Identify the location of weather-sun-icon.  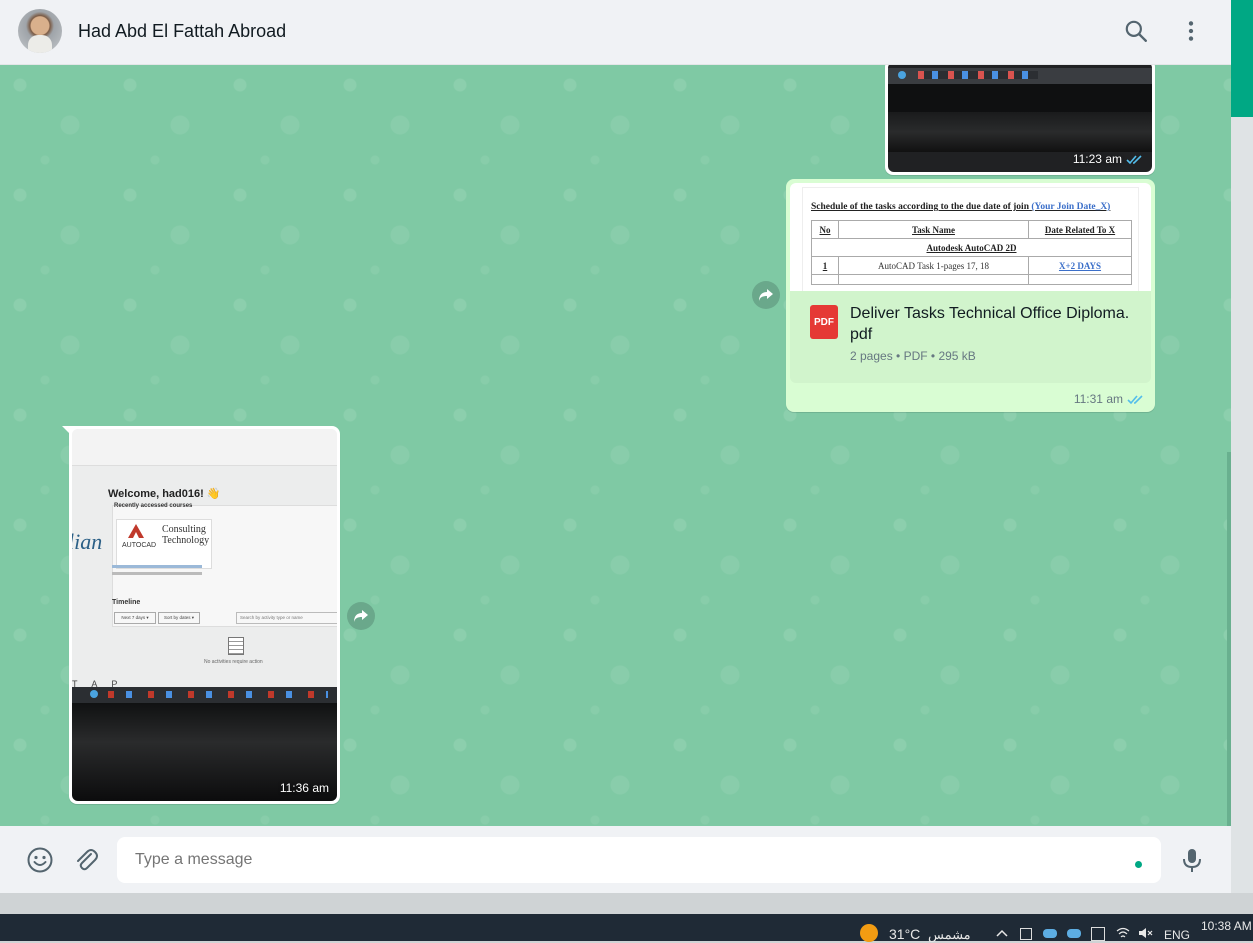
(869, 933).